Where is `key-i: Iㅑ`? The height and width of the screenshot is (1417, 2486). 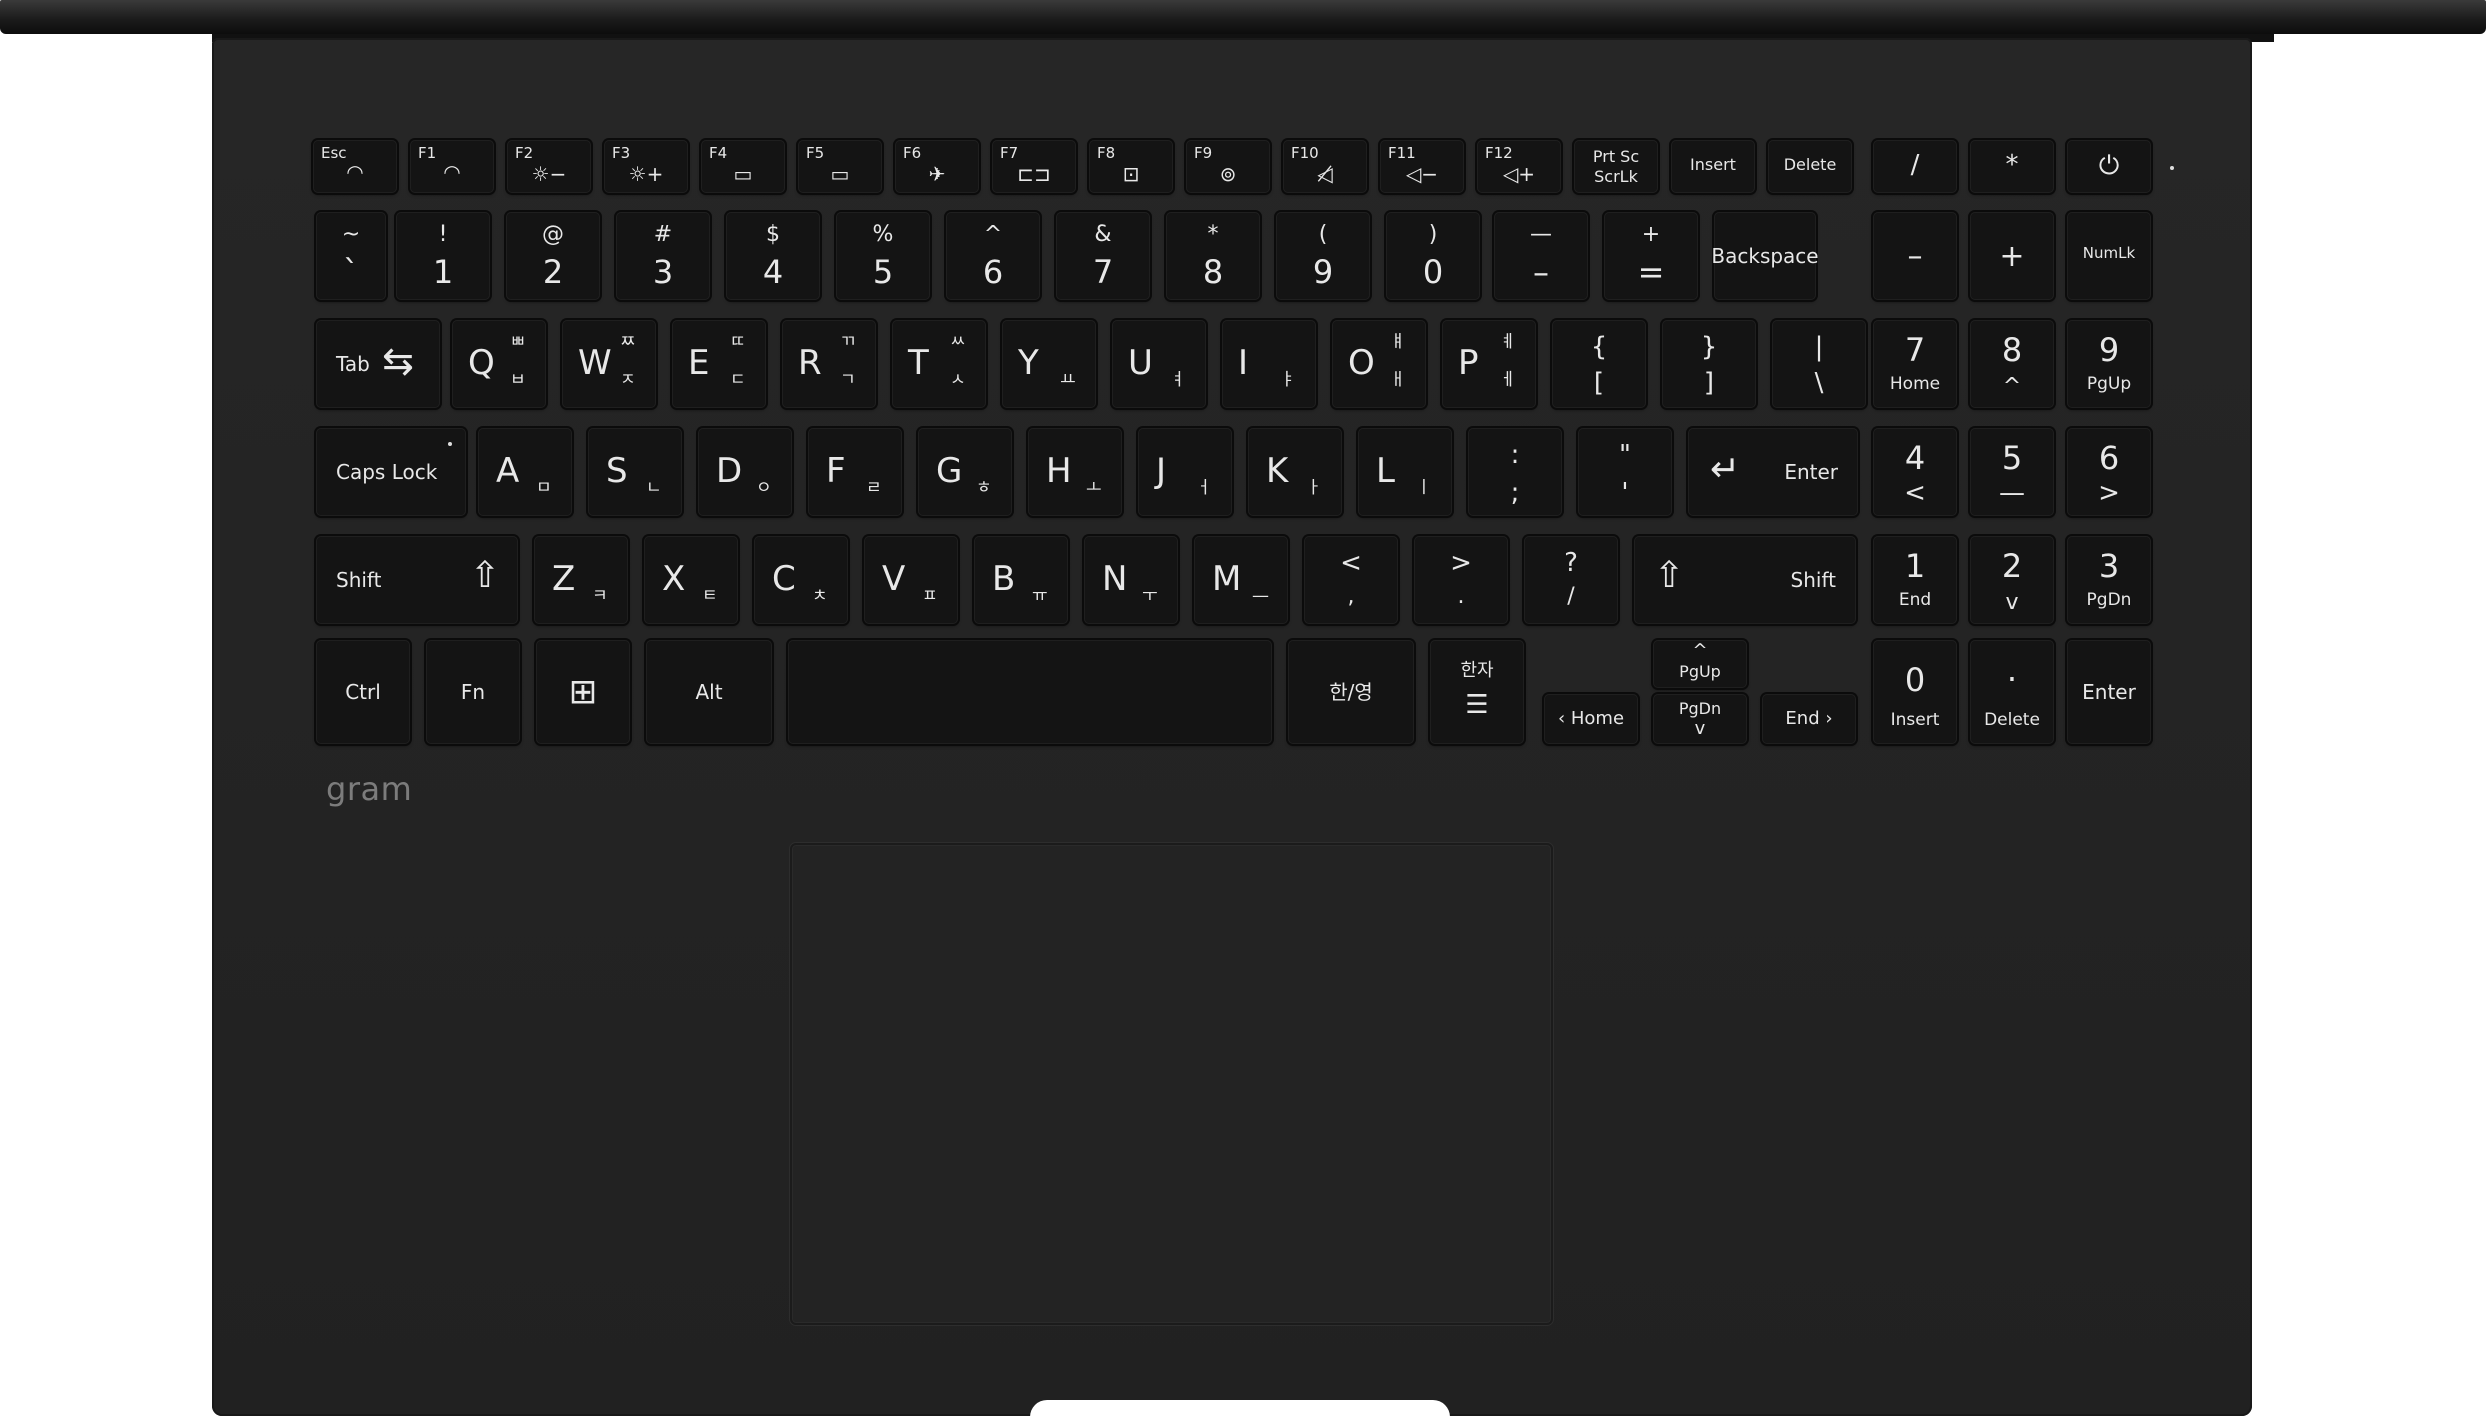 key-i: Iㅑ is located at coordinates (1269, 364).